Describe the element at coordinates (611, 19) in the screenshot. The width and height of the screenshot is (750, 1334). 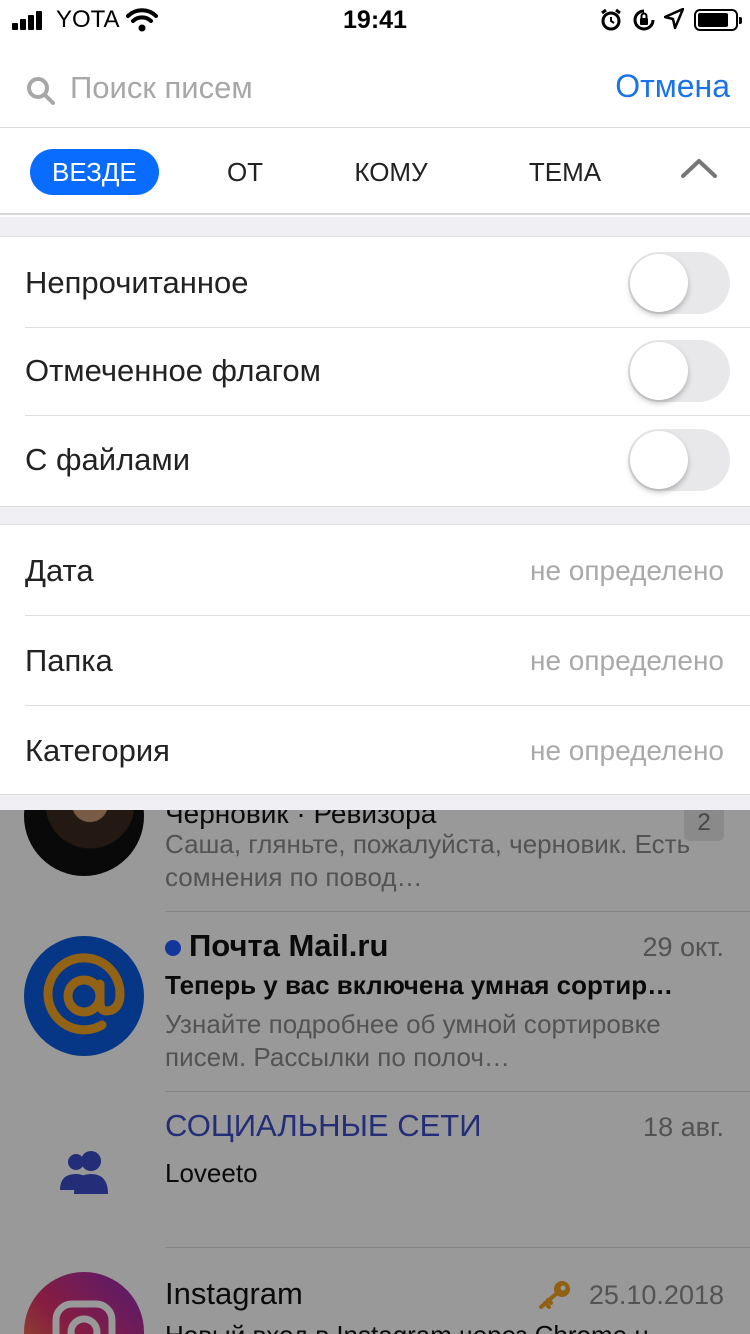
I see `alarm-icon` at that location.